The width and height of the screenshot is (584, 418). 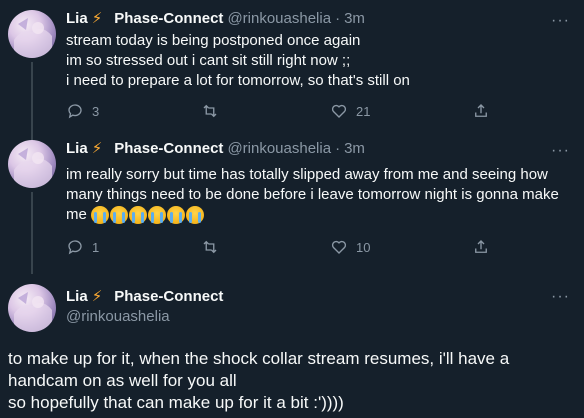 I want to click on reply-button: 3, so click(x=82, y=111).